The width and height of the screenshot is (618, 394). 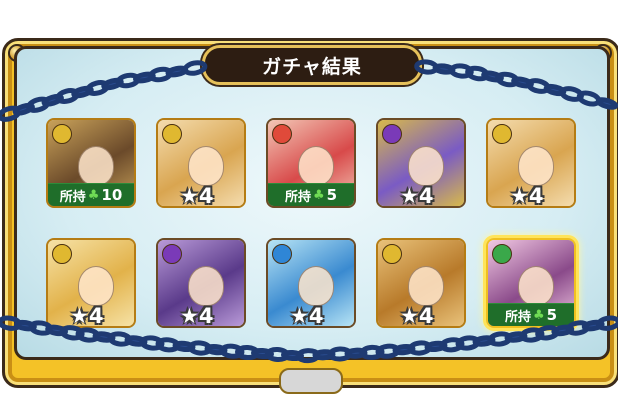 I want to click on water-element-icon, so click(x=282, y=254).